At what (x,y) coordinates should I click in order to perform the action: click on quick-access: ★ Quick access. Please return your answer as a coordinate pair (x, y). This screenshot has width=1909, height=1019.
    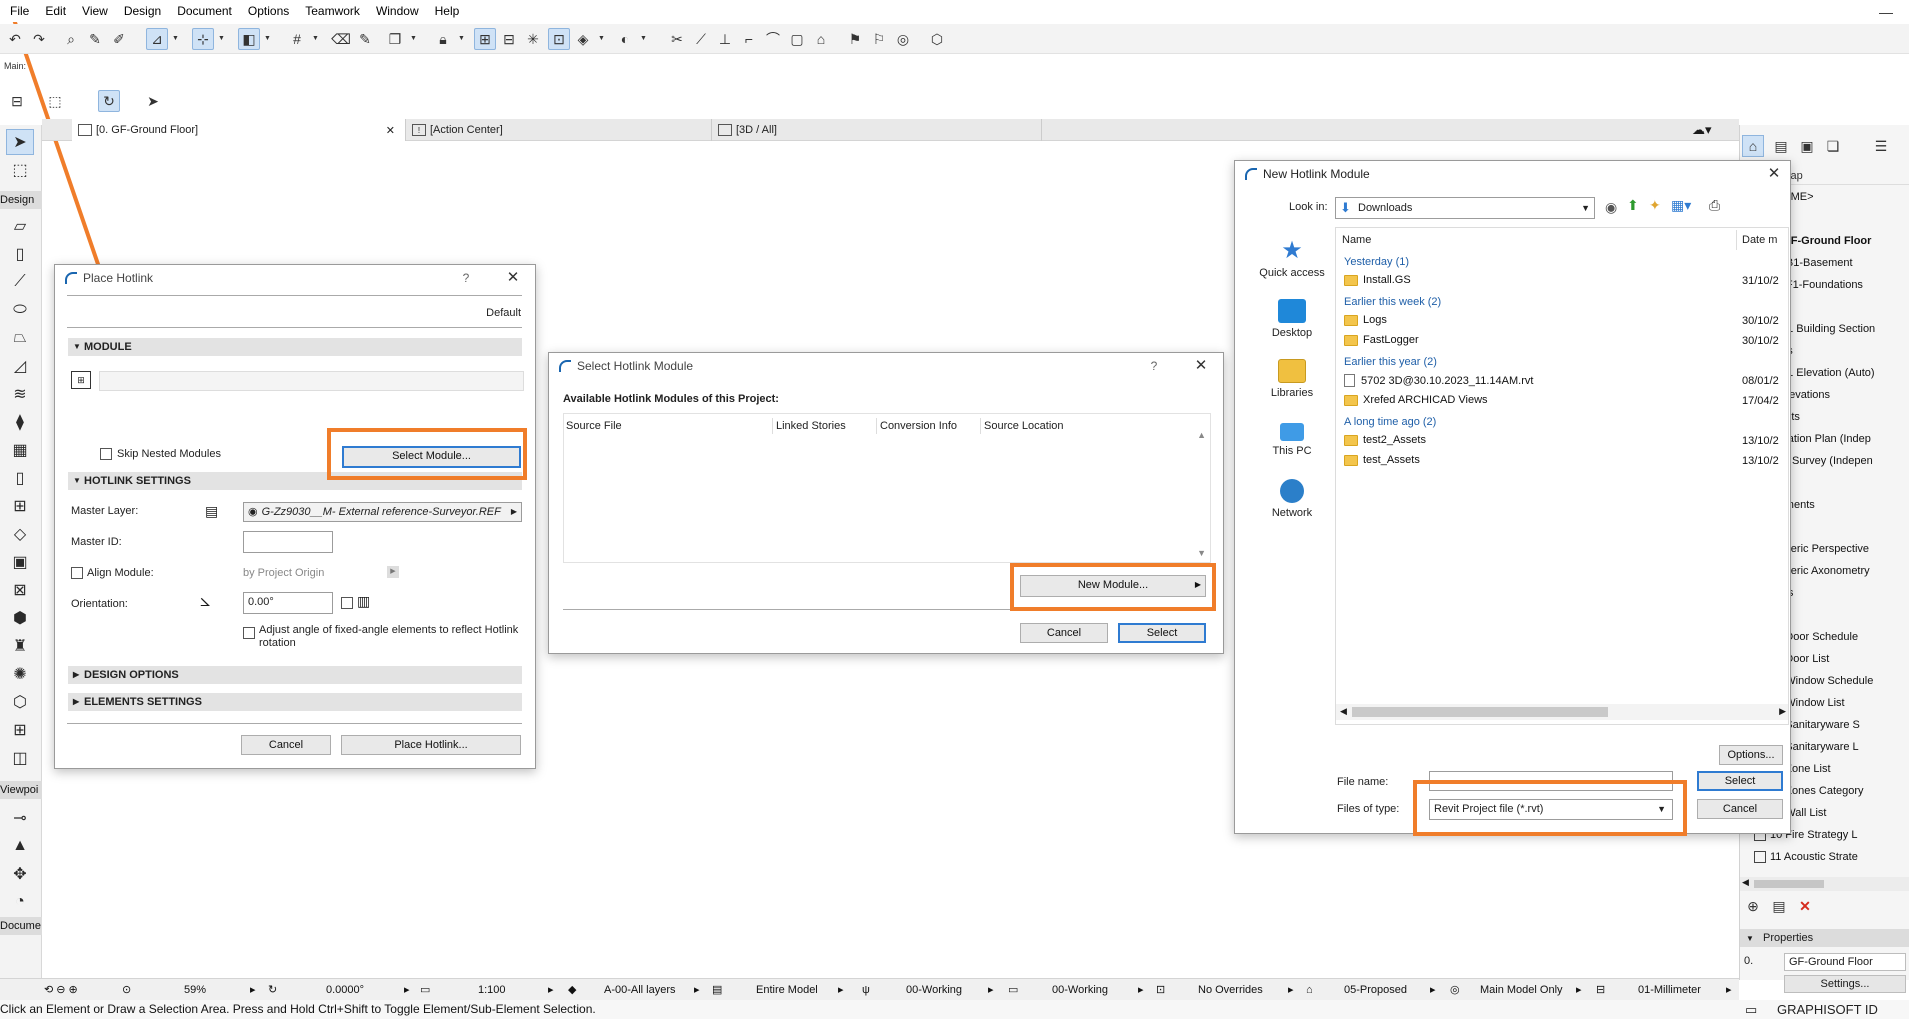
    Looking at the image, I should click on (1292, 259).